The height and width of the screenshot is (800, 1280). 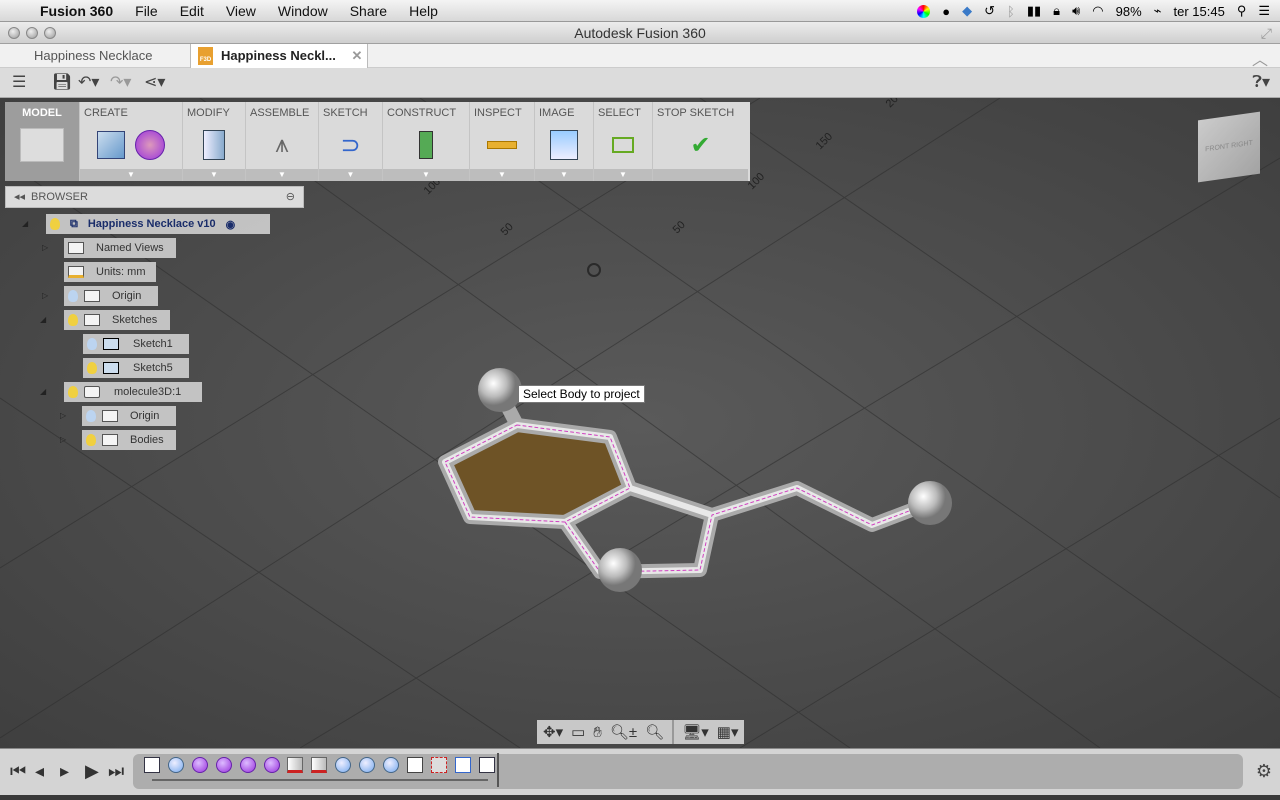 What do you see at coordinates (1056, 11) in the screenshot?
I see `lock-icon: 🔒︎` at bounding box center [1056, 11].